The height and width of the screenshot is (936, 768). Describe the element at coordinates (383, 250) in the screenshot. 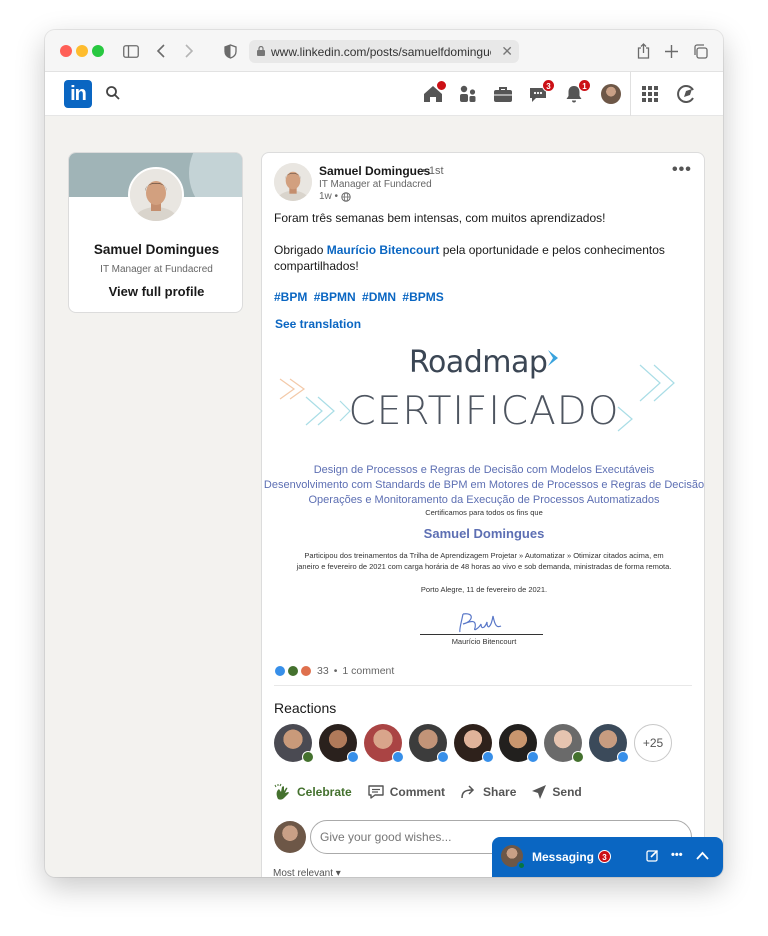

I see `mention-link: Maurício Bitencourt` at that location.